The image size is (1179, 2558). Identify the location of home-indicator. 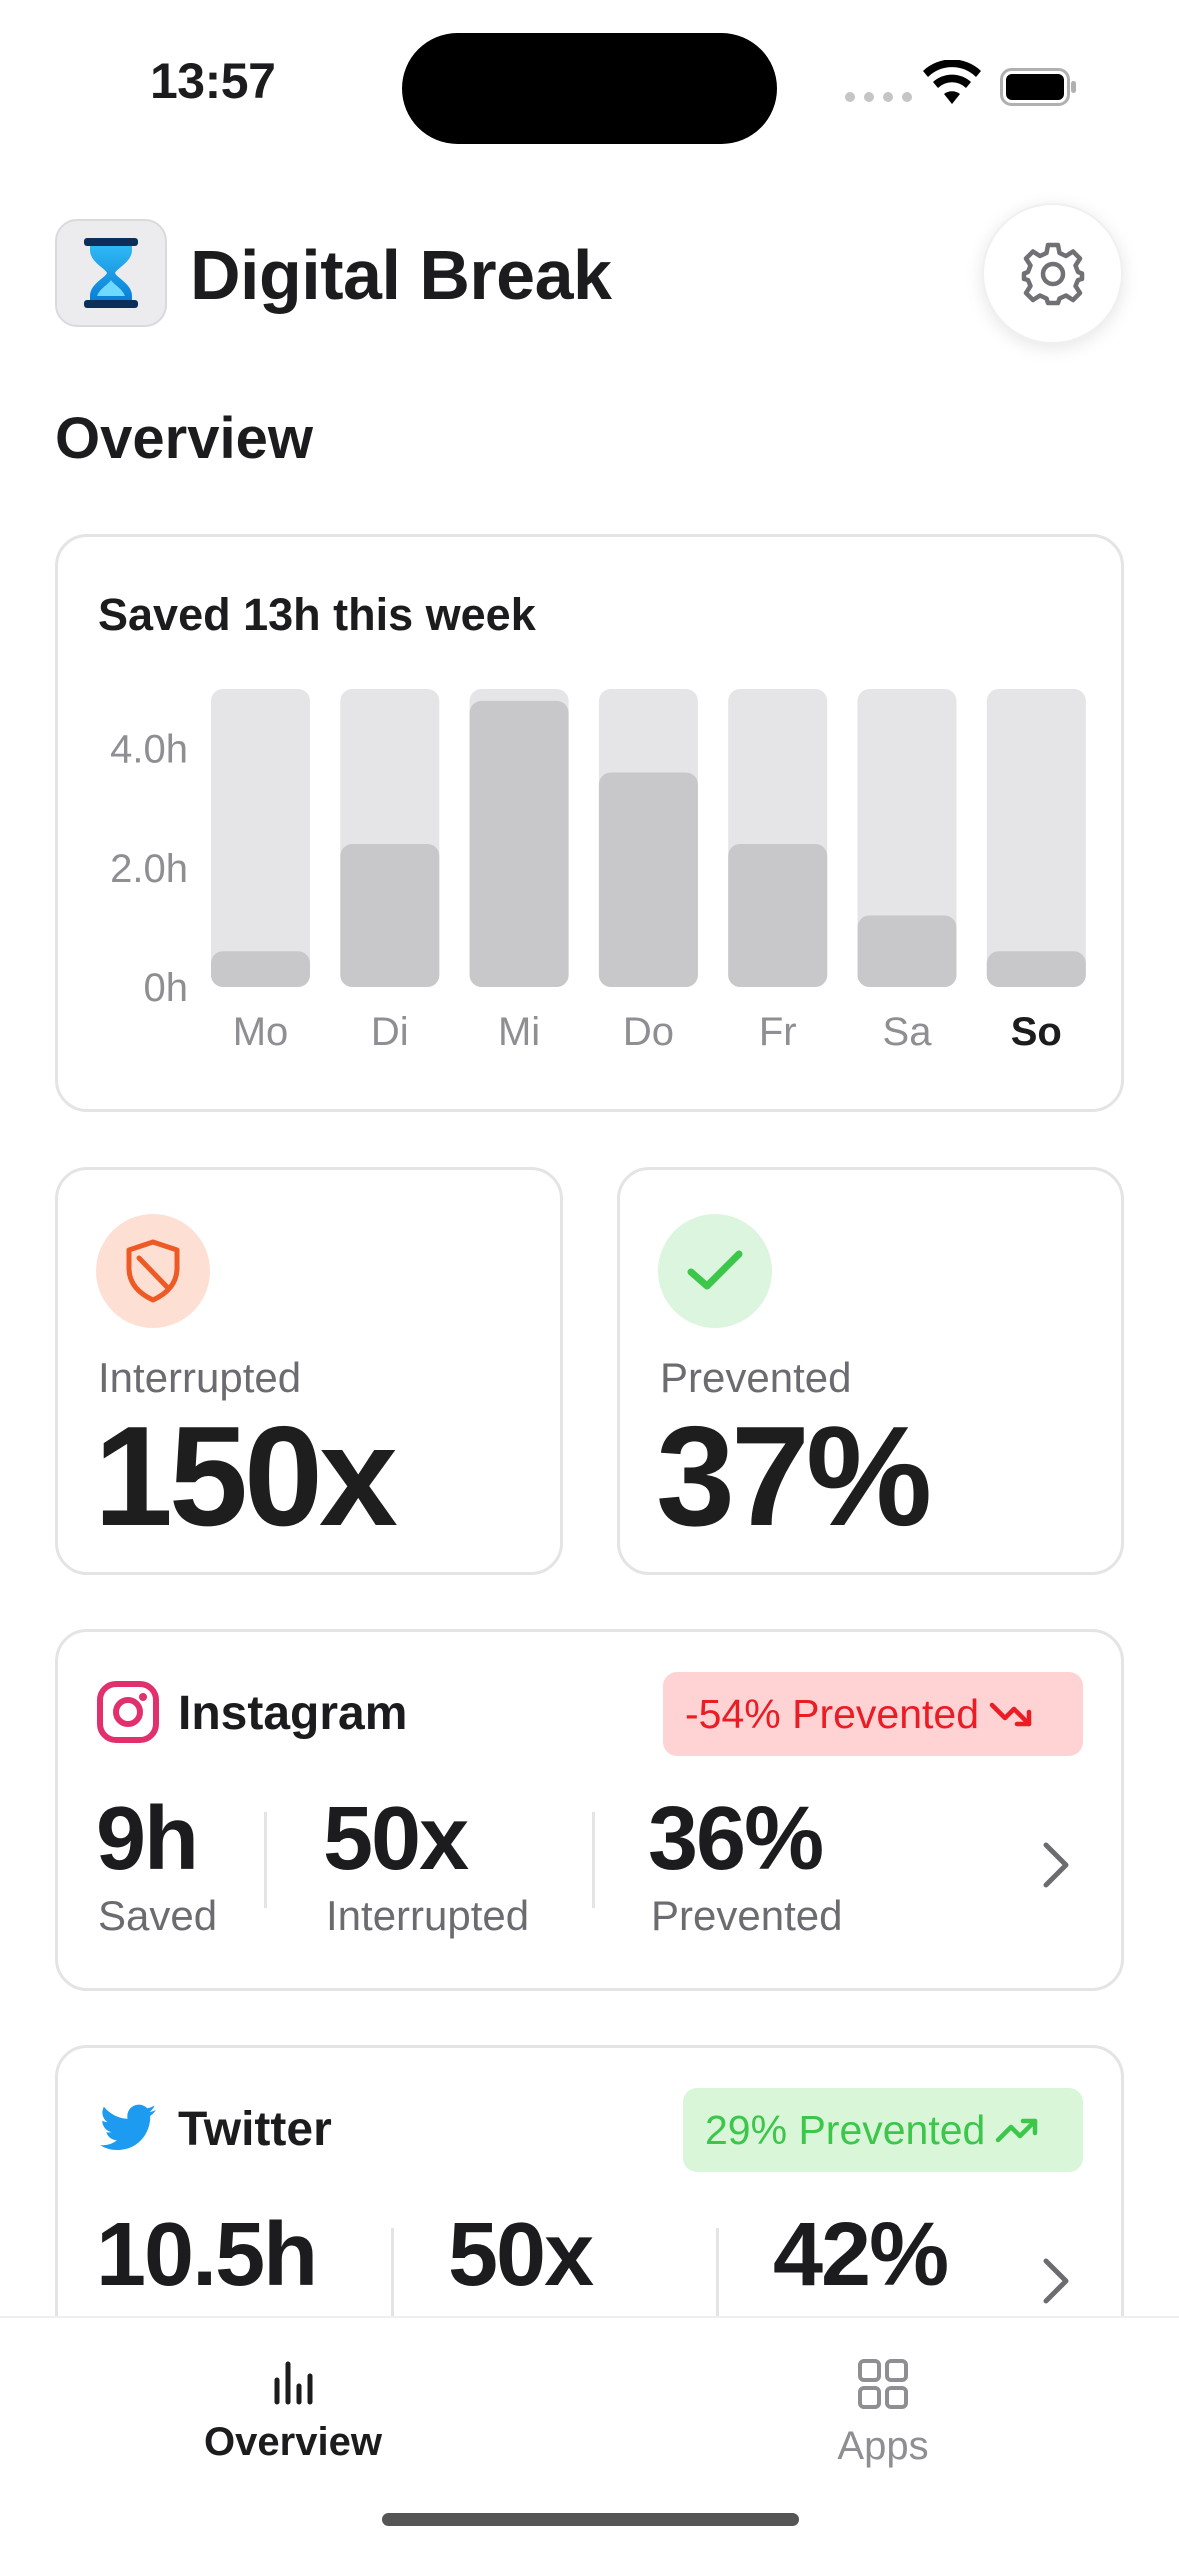
(590, 2519).